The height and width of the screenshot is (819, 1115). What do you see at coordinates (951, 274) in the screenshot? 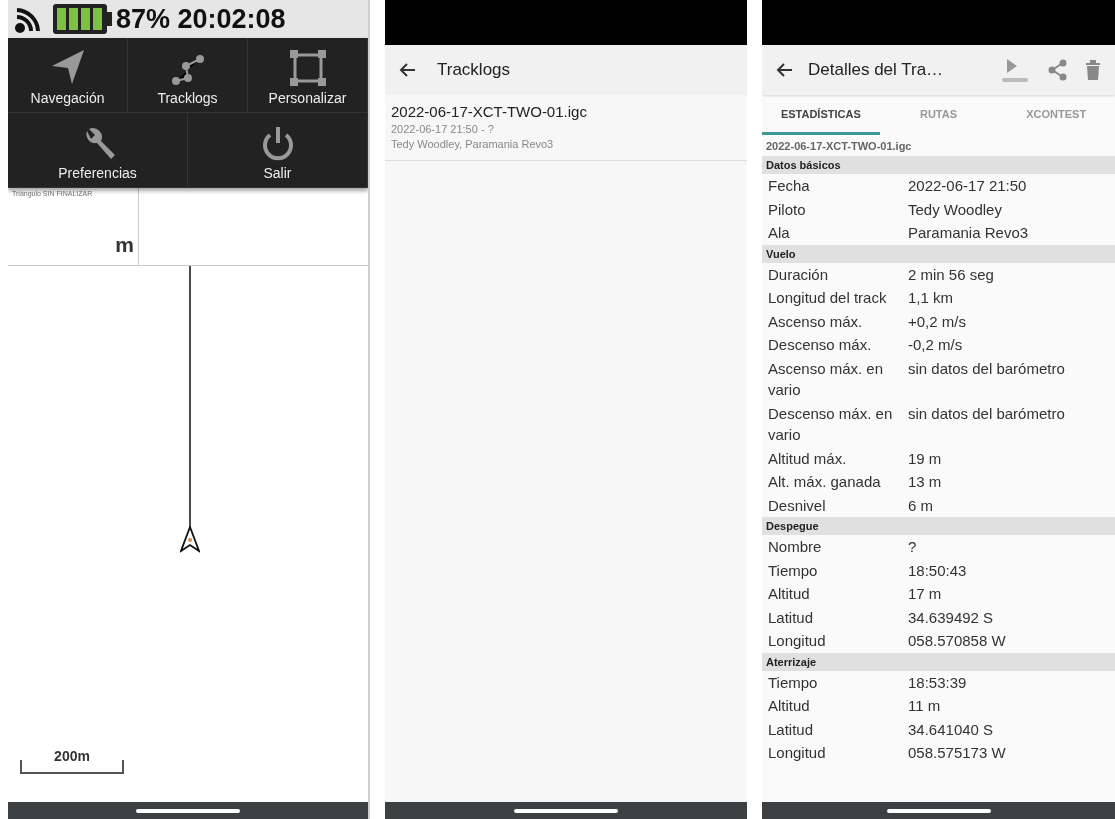
I see `field-value: 2 min 56 seg` at bounding box center [951, 274].